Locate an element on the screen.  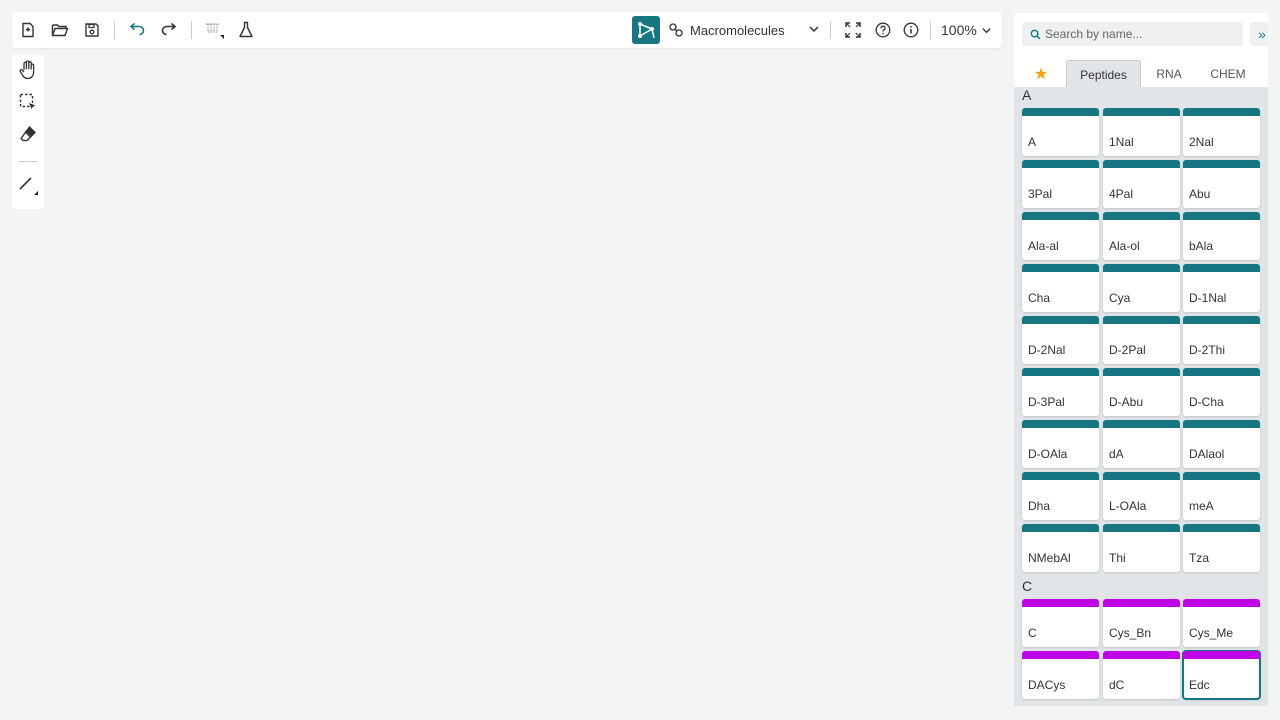
monomer-card: D-OAla is located at coordinates (1060, 444).